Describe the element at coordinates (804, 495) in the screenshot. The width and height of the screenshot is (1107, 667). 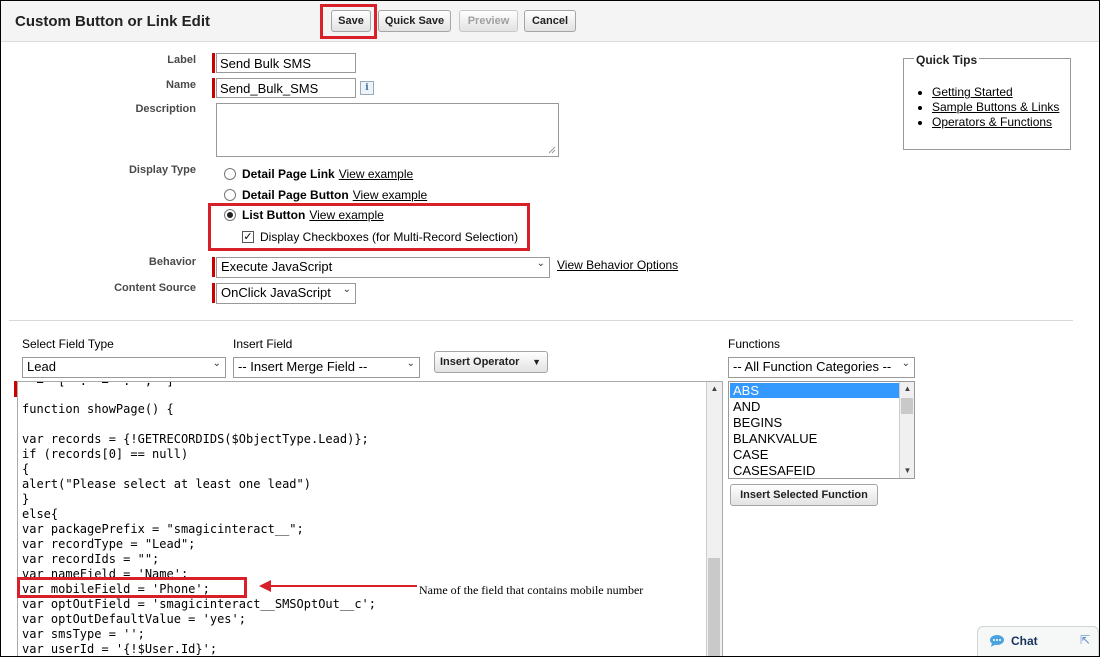
I see `insert-selected-function-button: Insert Selected Function` at that location.